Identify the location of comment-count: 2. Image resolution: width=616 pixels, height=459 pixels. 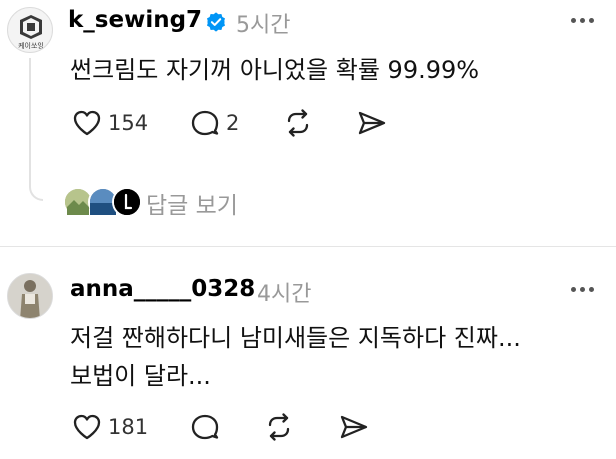
(233, 123).